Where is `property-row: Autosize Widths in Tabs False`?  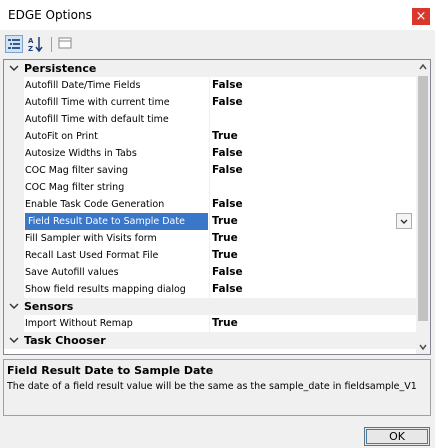 property-row: Autosize Widths in Tabs False is located at coordinates (210, 153).